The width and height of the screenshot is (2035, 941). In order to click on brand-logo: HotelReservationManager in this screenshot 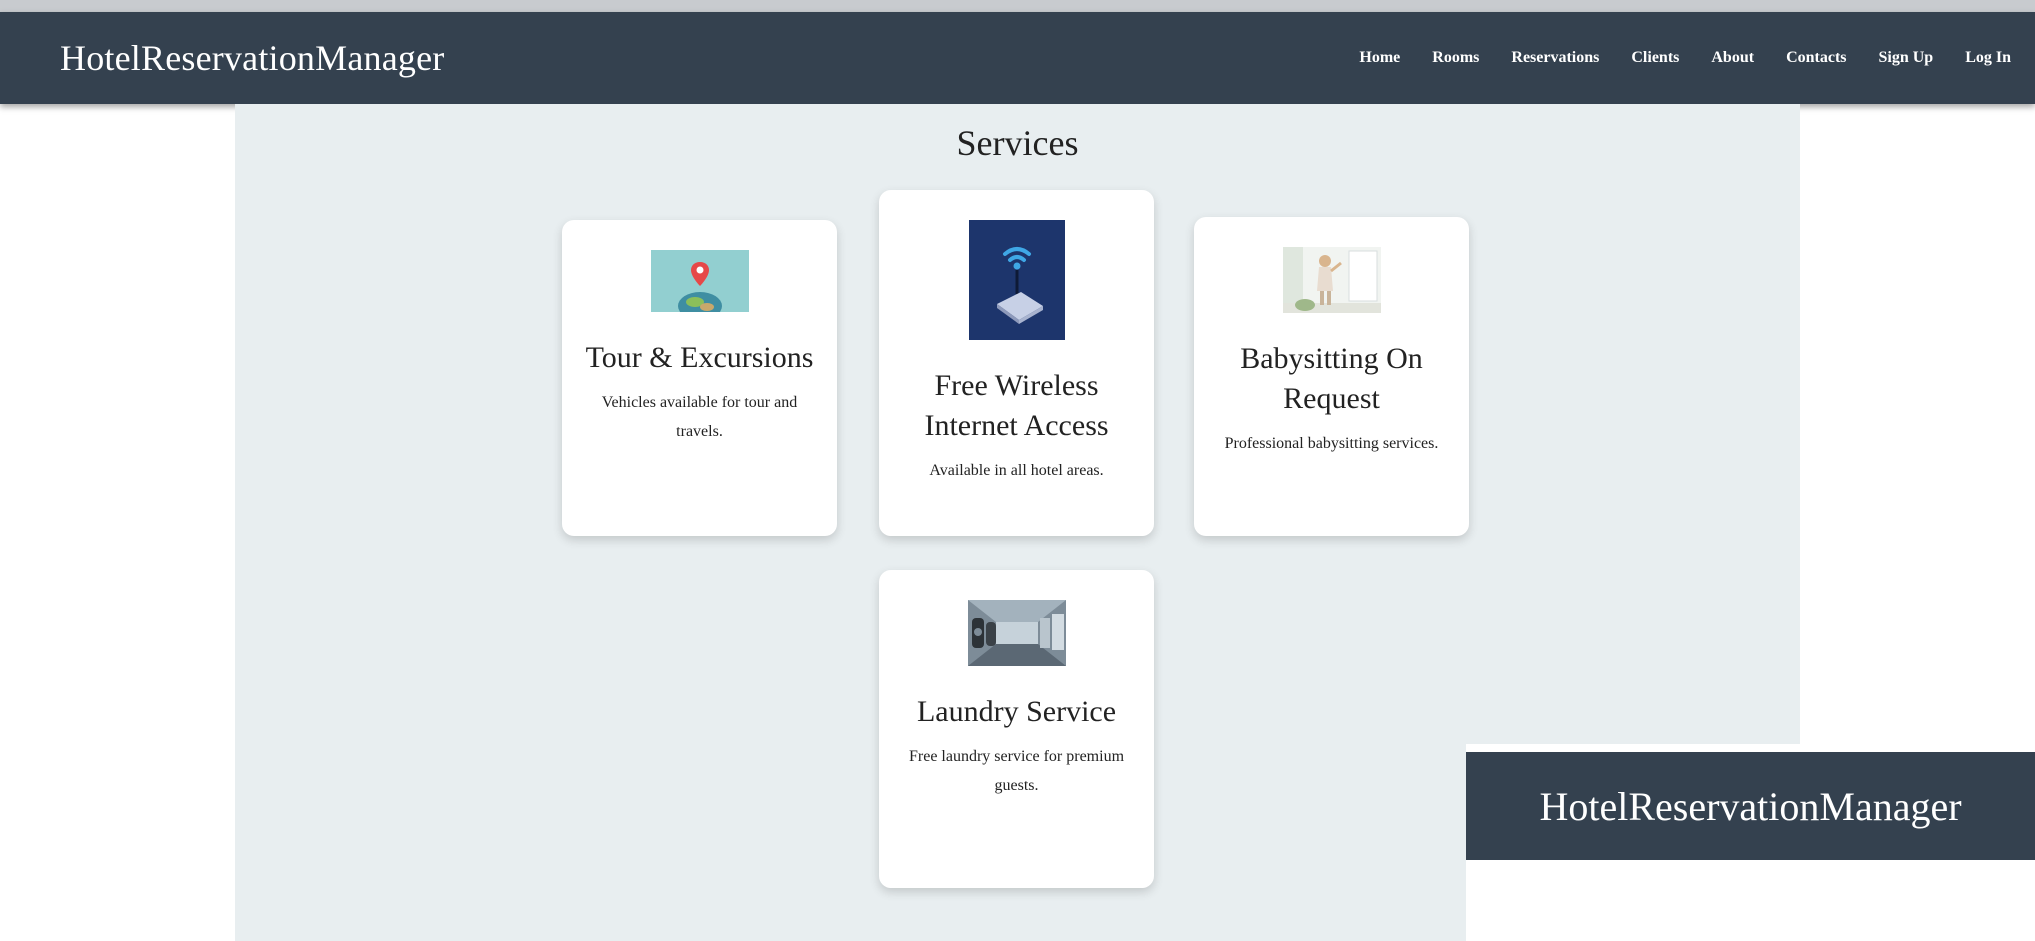, I will do `click(252, 58)`.